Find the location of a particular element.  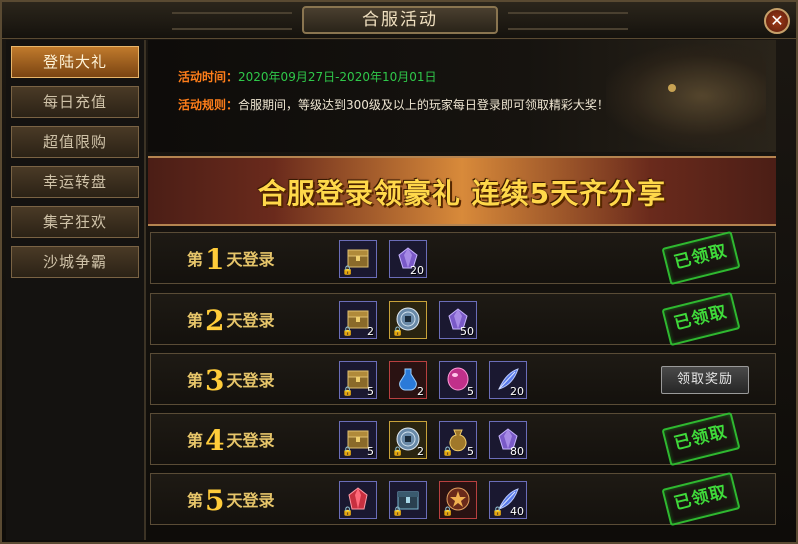

item-count: 40 is located at coordinates (517, 511).